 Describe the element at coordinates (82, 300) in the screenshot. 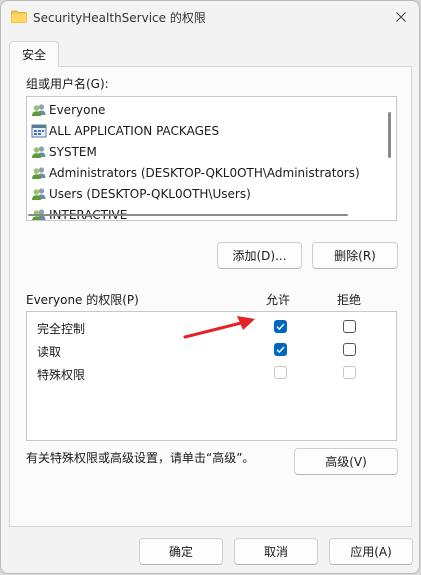

I see `permissions-title: Everyone 的权限(P)` at that location.